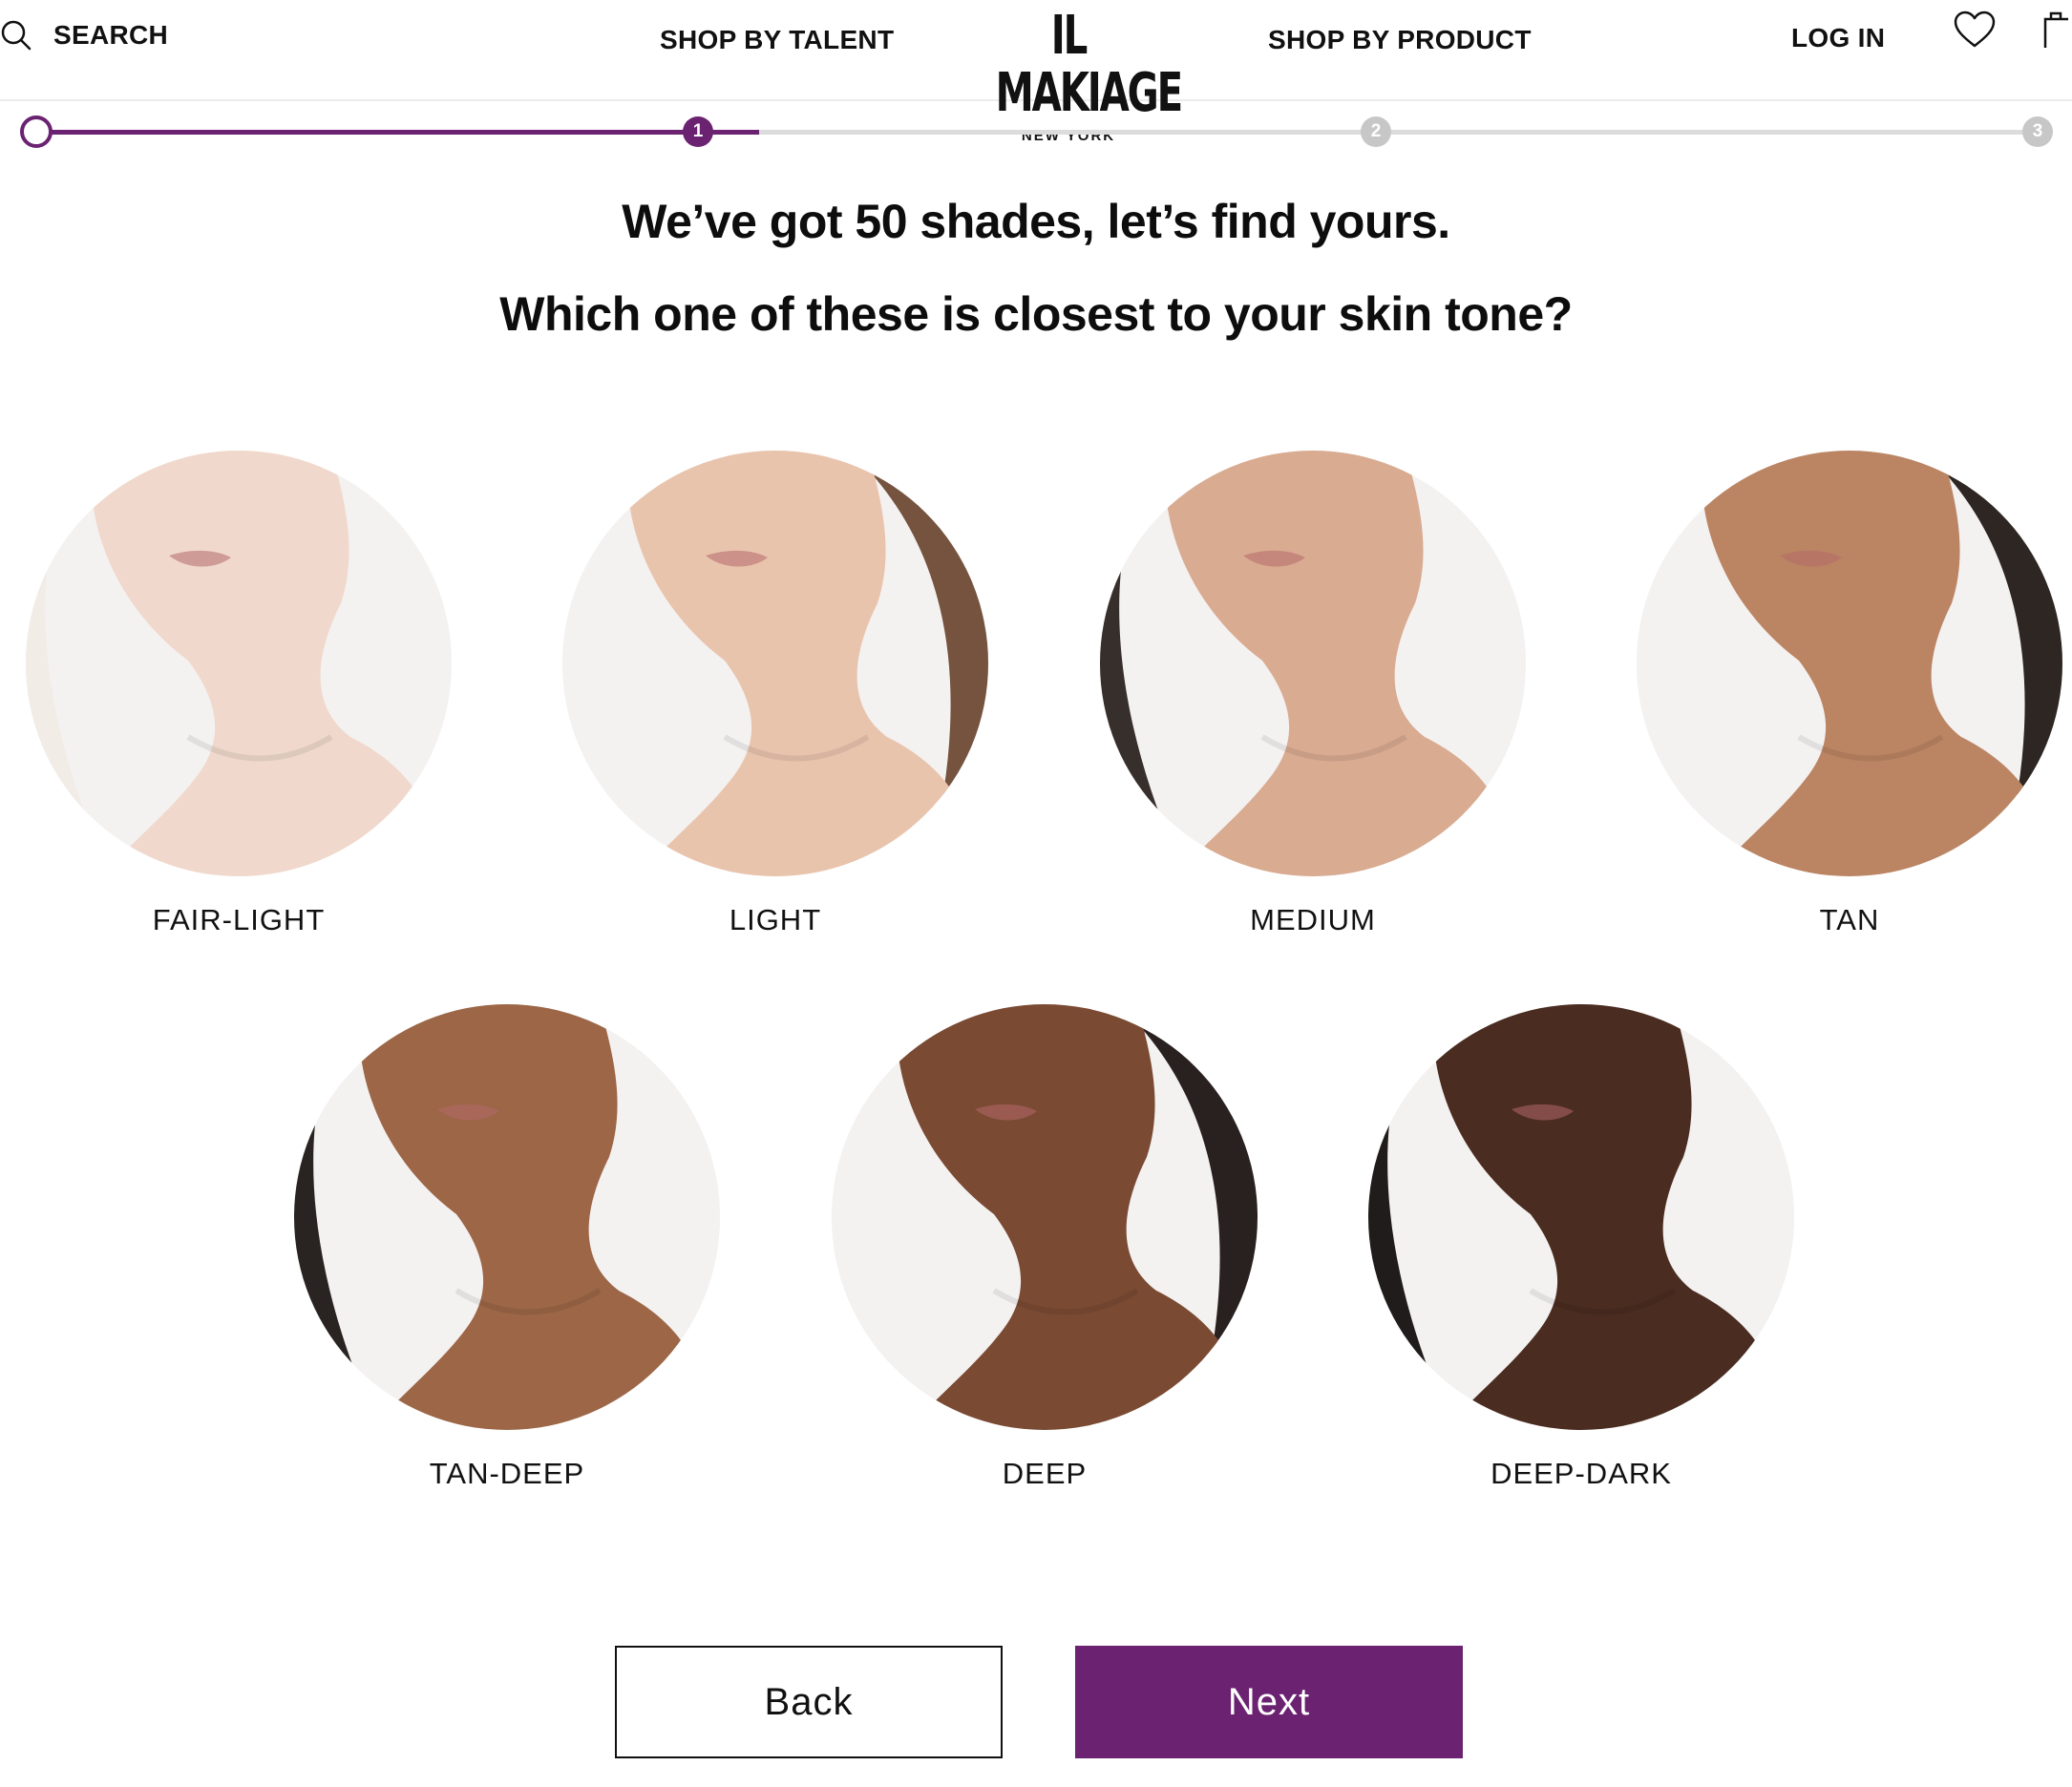 The height and width of the screenshot is (1787, 2072). Describe the element at coordinates (1975, 30) in the screenshot. I see `heart-icon` at that location.